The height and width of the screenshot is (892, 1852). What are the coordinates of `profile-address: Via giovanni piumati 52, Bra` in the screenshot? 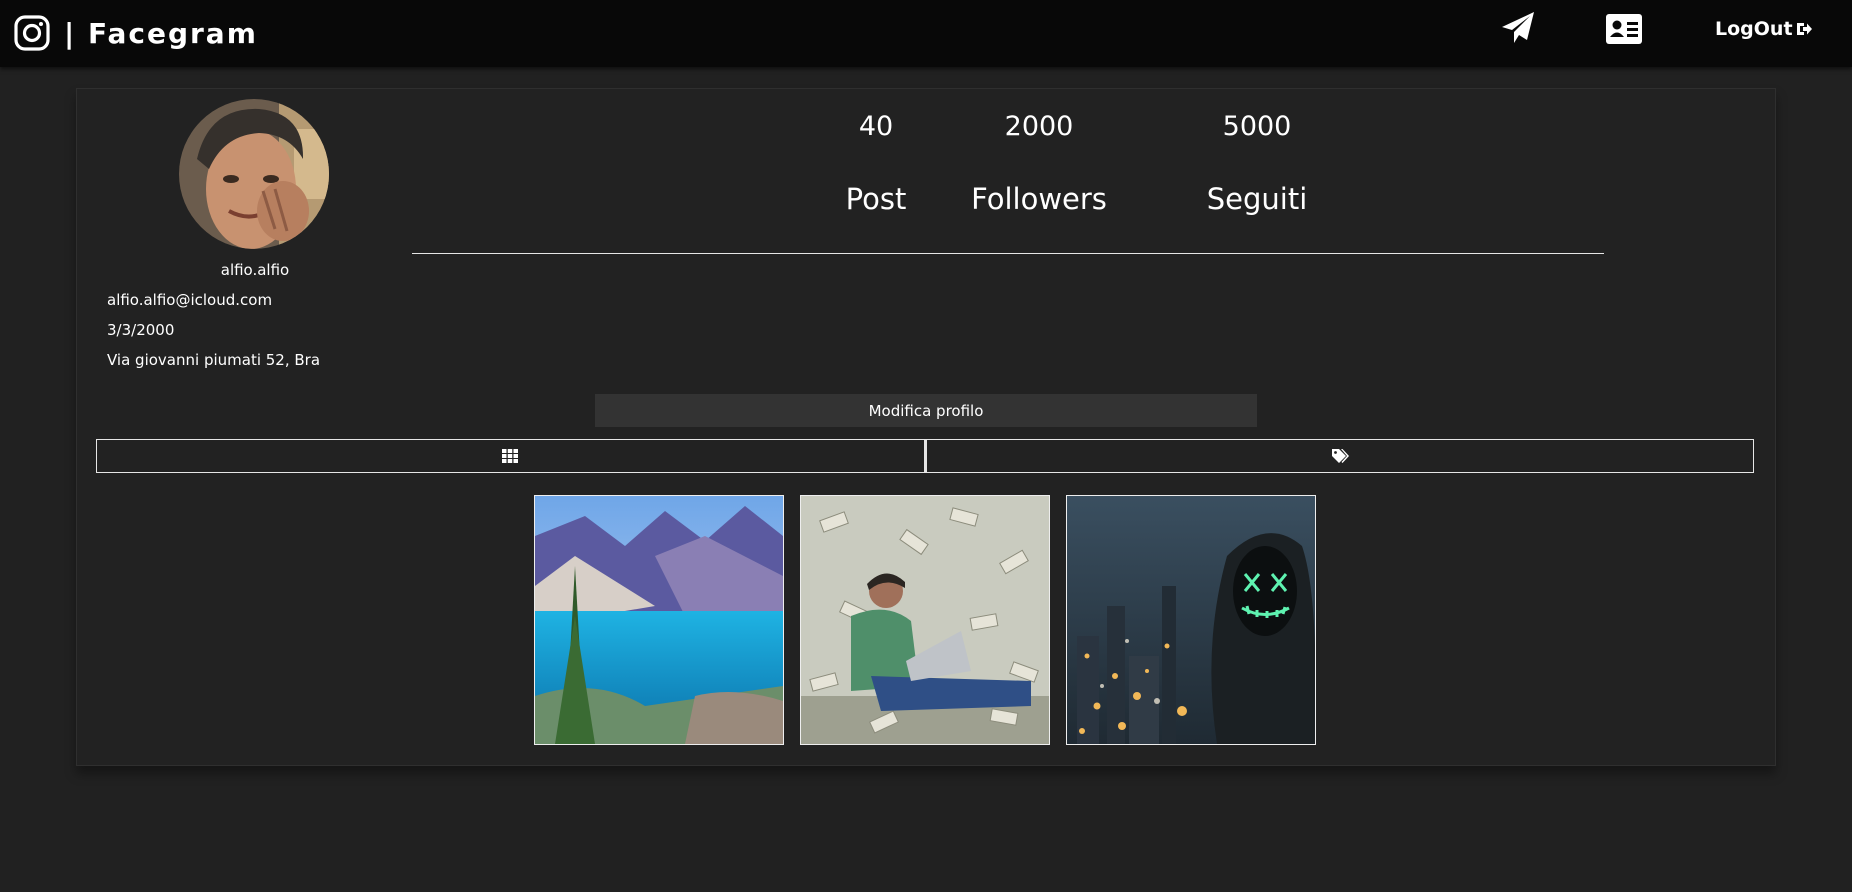 It's located at (214, 360).